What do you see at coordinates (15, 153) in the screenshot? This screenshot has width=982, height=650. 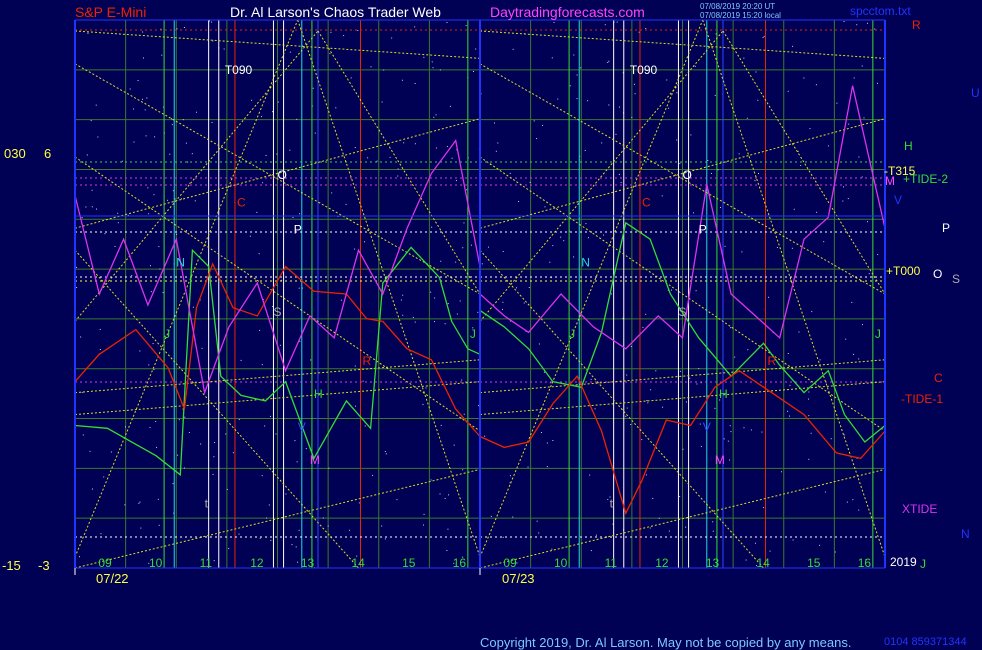 I see `left-axis-030: 030` at bounding box center [15, 153].